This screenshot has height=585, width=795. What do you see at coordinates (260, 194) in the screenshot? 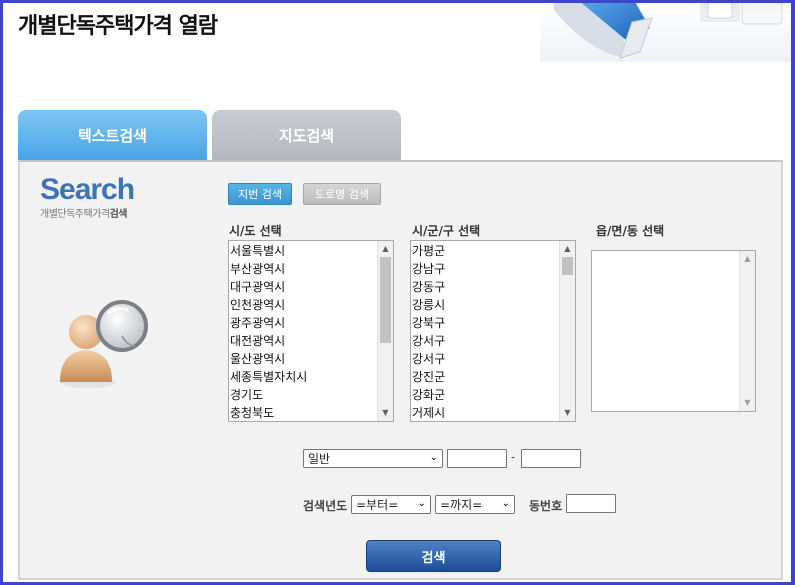
I see `jibun-search-button: 지번 검색` at bounding box center [260, 194].